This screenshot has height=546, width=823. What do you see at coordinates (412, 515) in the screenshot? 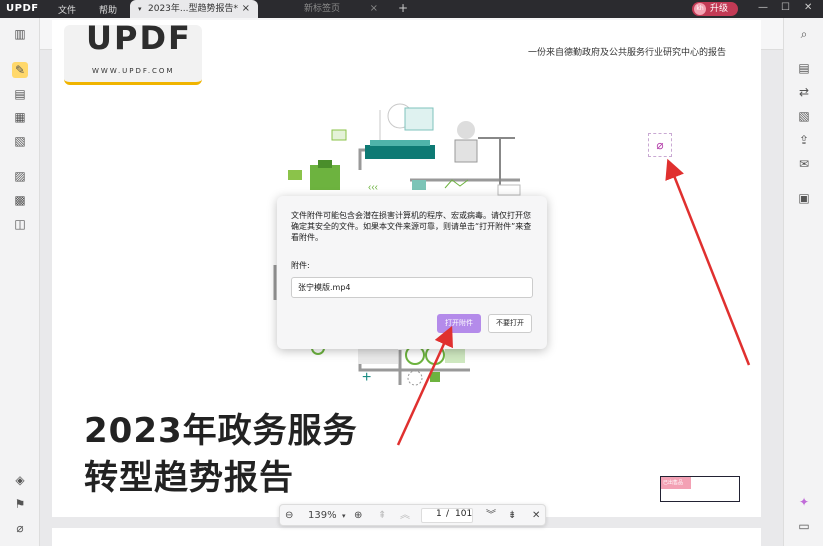
I see `page-navigation-bar: ⊖ 139% ▾ ⊕ ⇞ ︽ ︾ ⇟ ✕` at bounding box center [412, 515].